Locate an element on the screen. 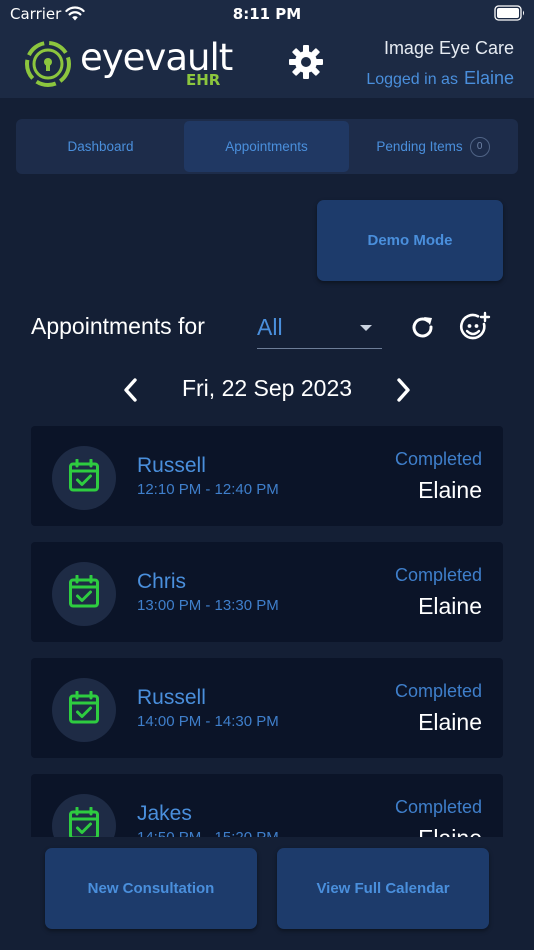  caret-down-icon is located at coordinates (366, 328).